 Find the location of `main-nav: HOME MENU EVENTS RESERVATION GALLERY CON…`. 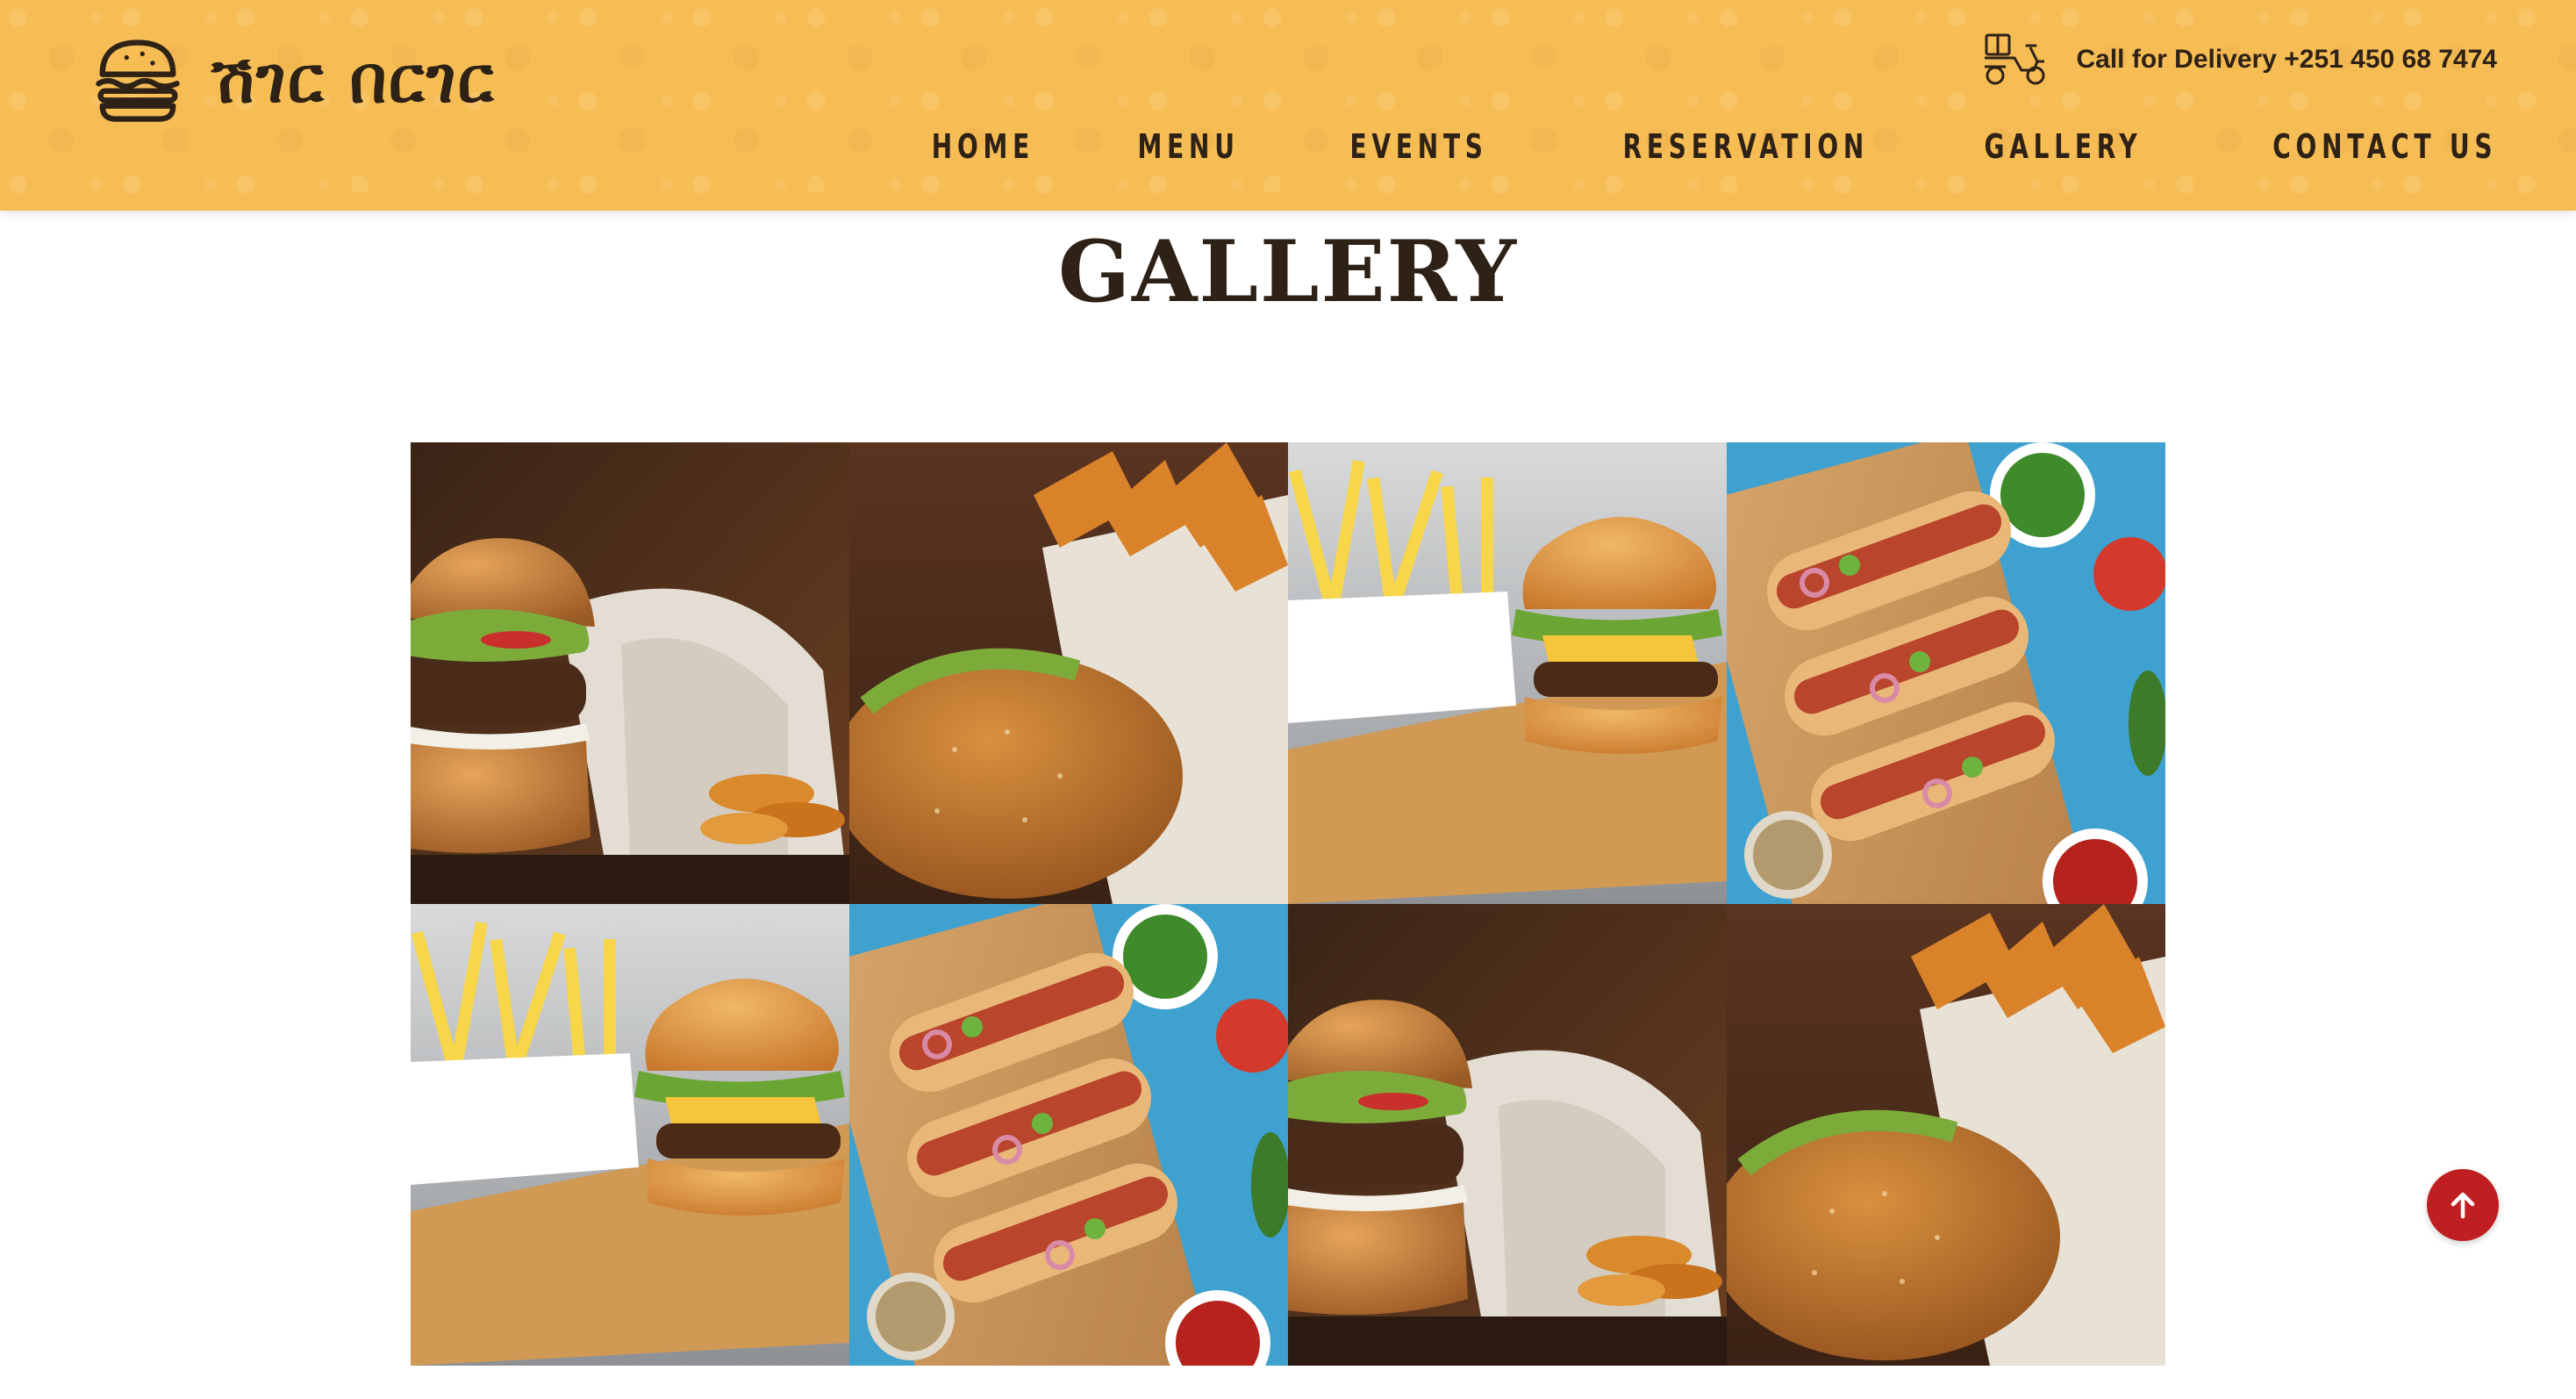

main-nav: HOME MENU EVENTS RESERVATION GALLERY CON… is located at coordinates (1703, 146).